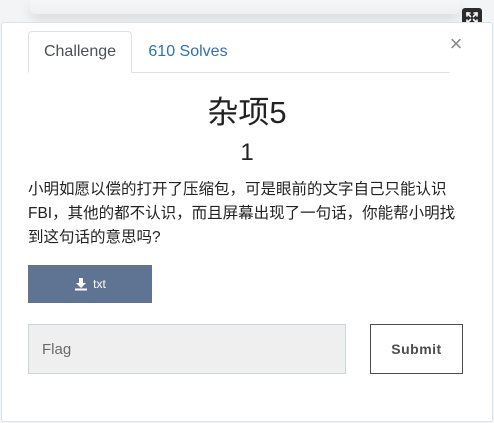  Describe the element at coordinates (245, 7) in the screenshot. I see `backdrop-shadow` at that location.